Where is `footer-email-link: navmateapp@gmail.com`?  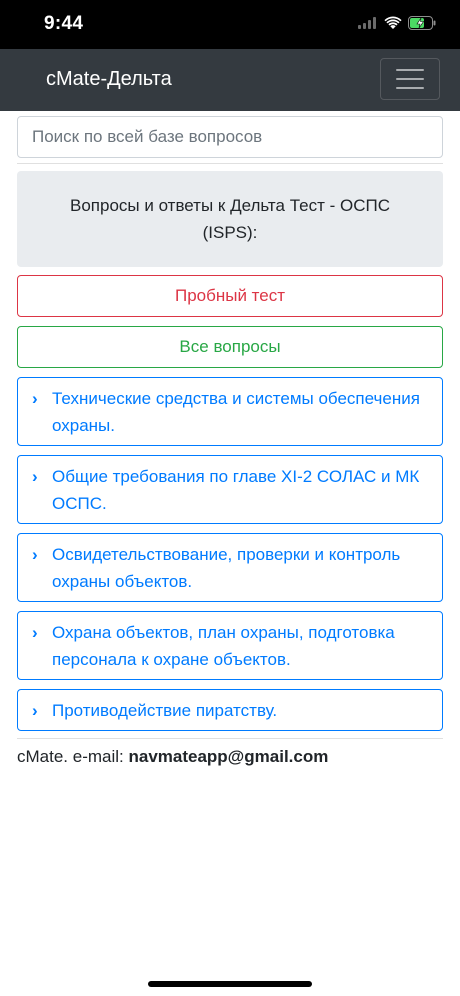 footer-email-link: navmateapp@gmail.com is located at coordinates (228, 756).